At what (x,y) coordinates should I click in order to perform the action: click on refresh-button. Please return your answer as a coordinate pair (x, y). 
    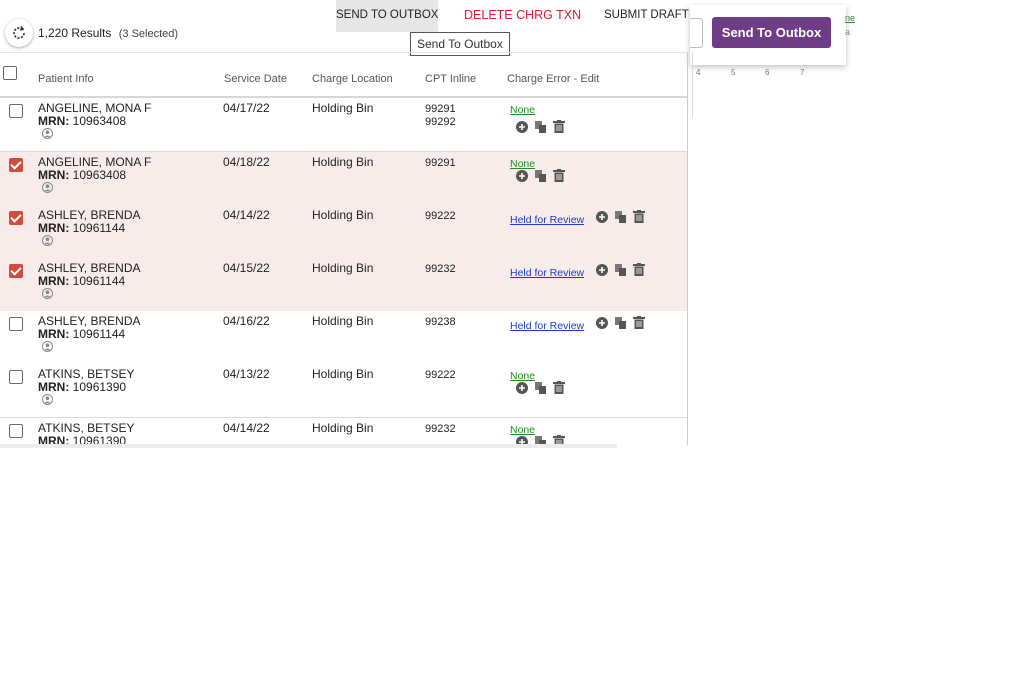
    Looking at the image, I should click on (19, 33).